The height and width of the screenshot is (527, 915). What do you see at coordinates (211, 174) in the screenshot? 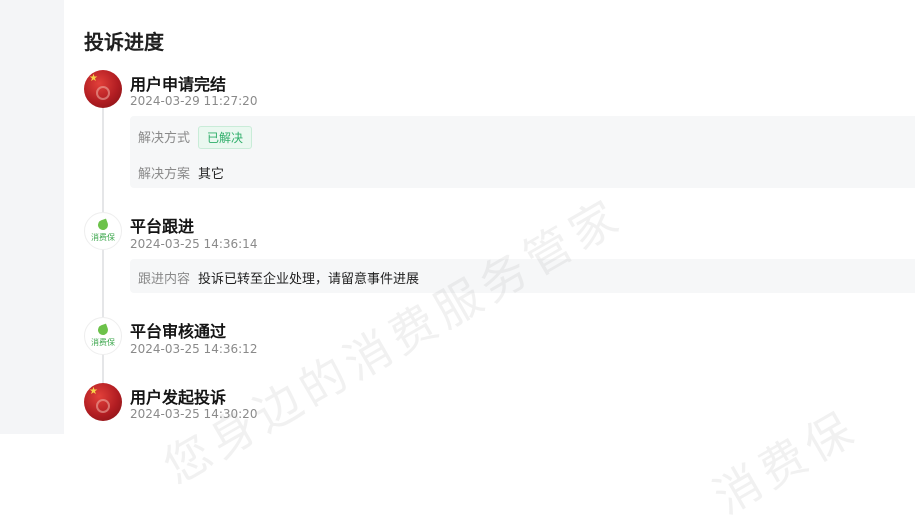
I see `detail-value: 其它` at bounding box center [211, 174].